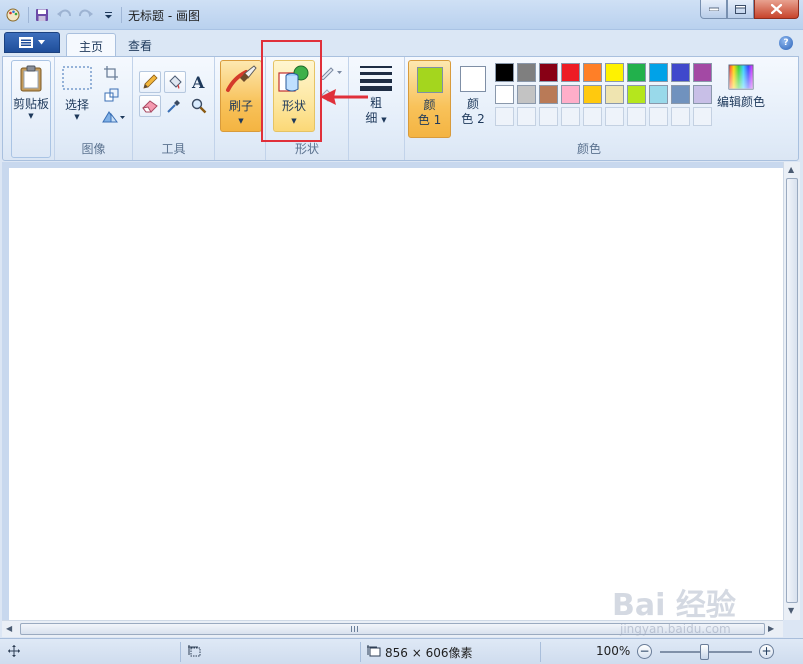 Image resolution: width=803 pixels, height=664 pixels. Describe the element at coordinates (175, 82) in the screenshot. I see `fill-bucket-icon` at that location.